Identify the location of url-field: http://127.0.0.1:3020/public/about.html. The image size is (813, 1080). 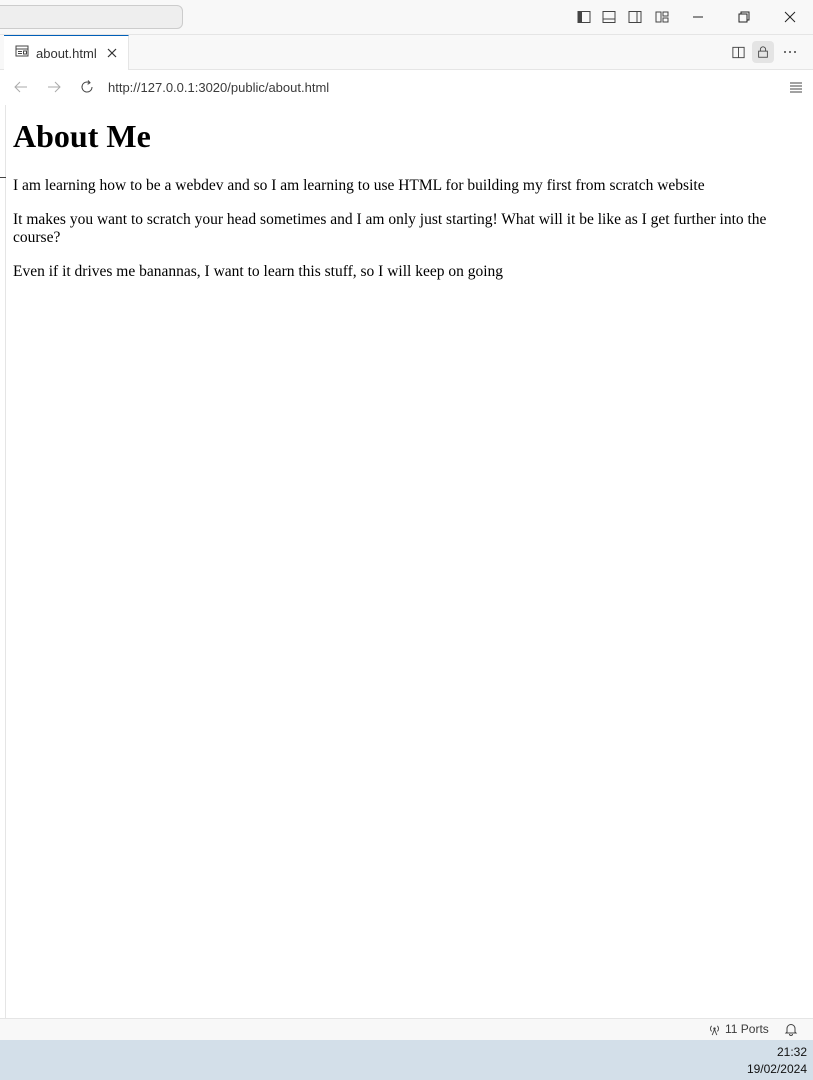
(218, 87).